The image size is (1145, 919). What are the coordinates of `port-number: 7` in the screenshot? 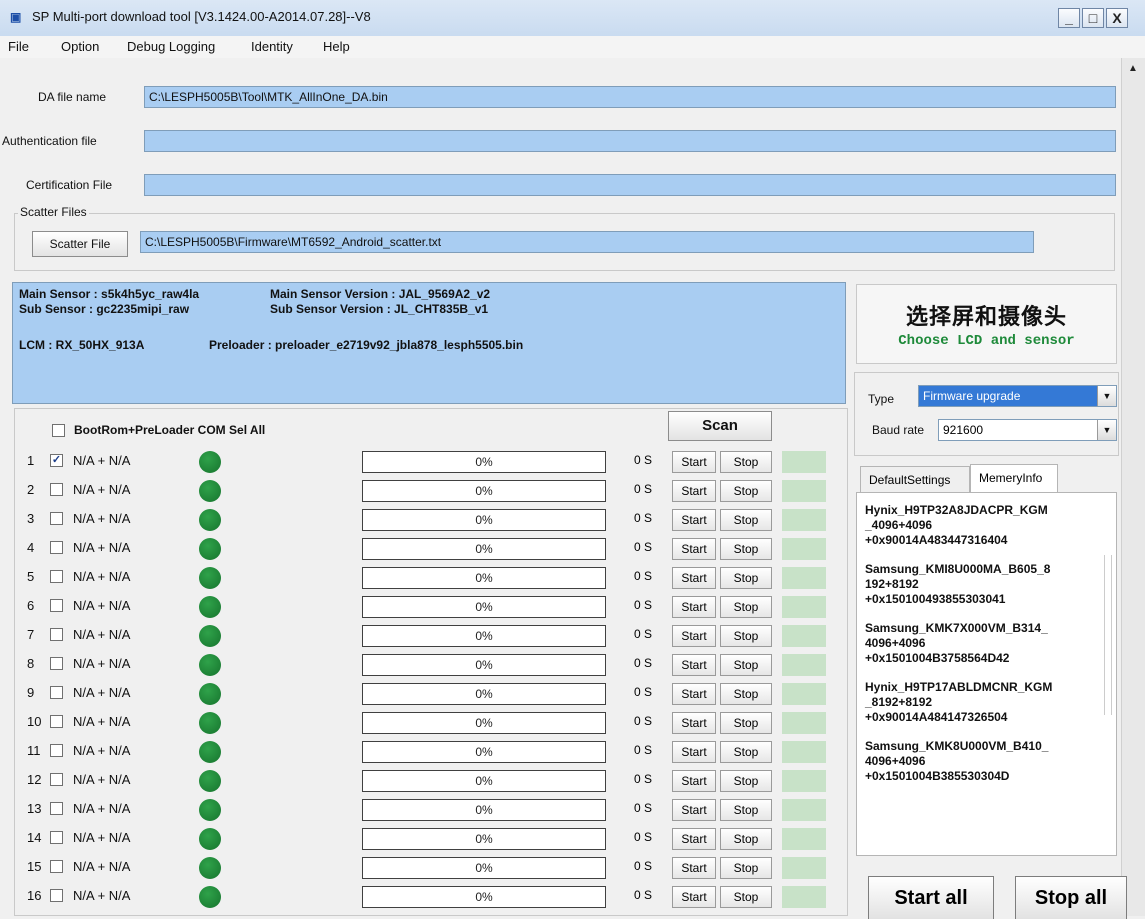 It's located at (31, 634).